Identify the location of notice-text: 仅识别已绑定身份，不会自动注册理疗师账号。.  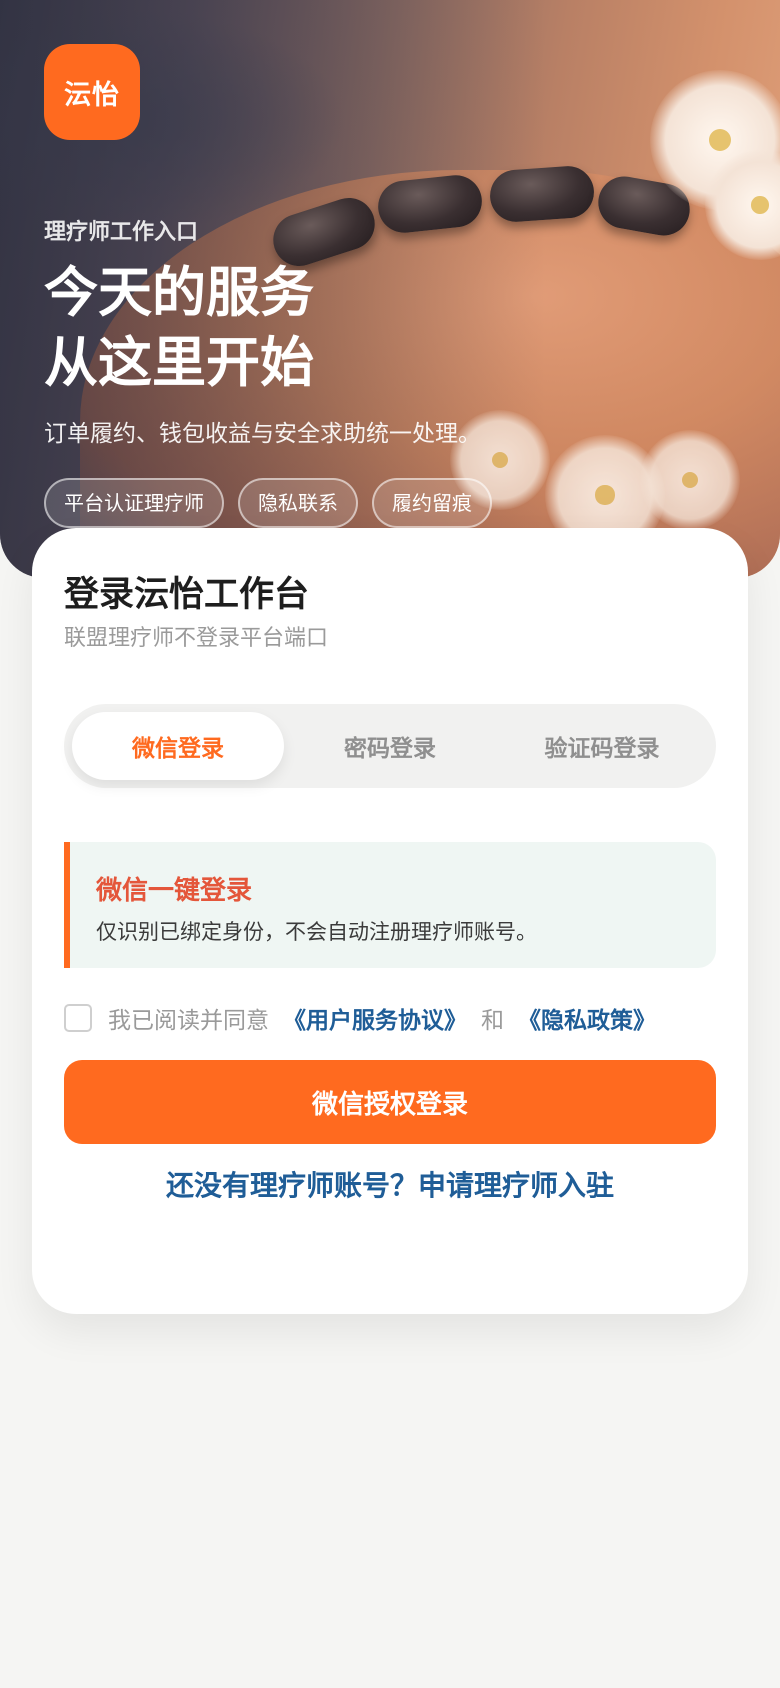
(316, 932).